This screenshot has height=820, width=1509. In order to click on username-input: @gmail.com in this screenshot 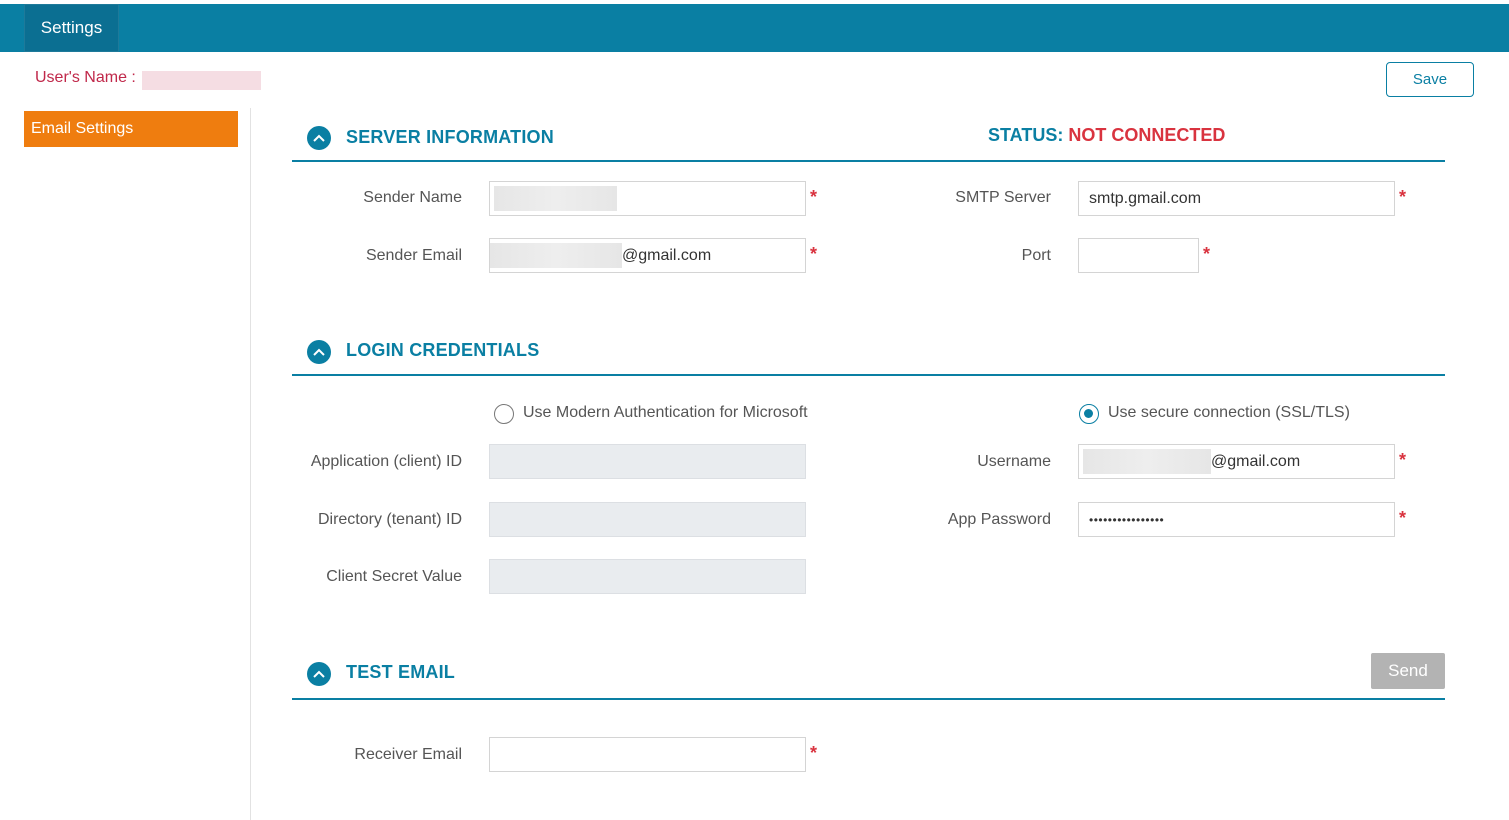, I will do `click(1236, 461)`.